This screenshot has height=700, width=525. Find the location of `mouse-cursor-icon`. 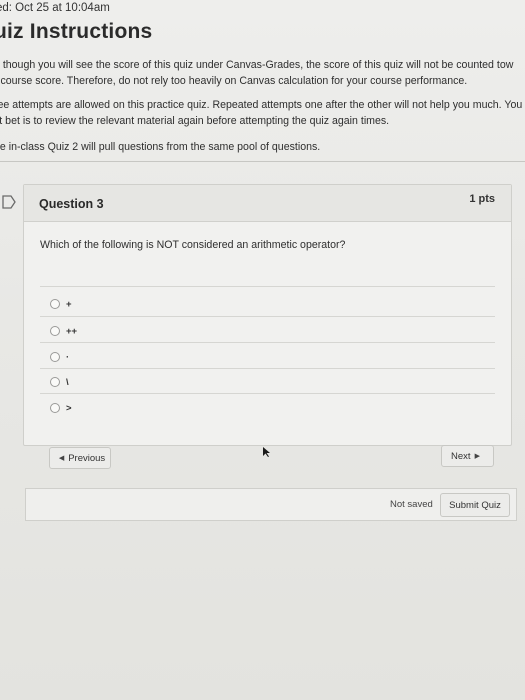

mouse-cursor-icon is located at coordinates (267, 450).